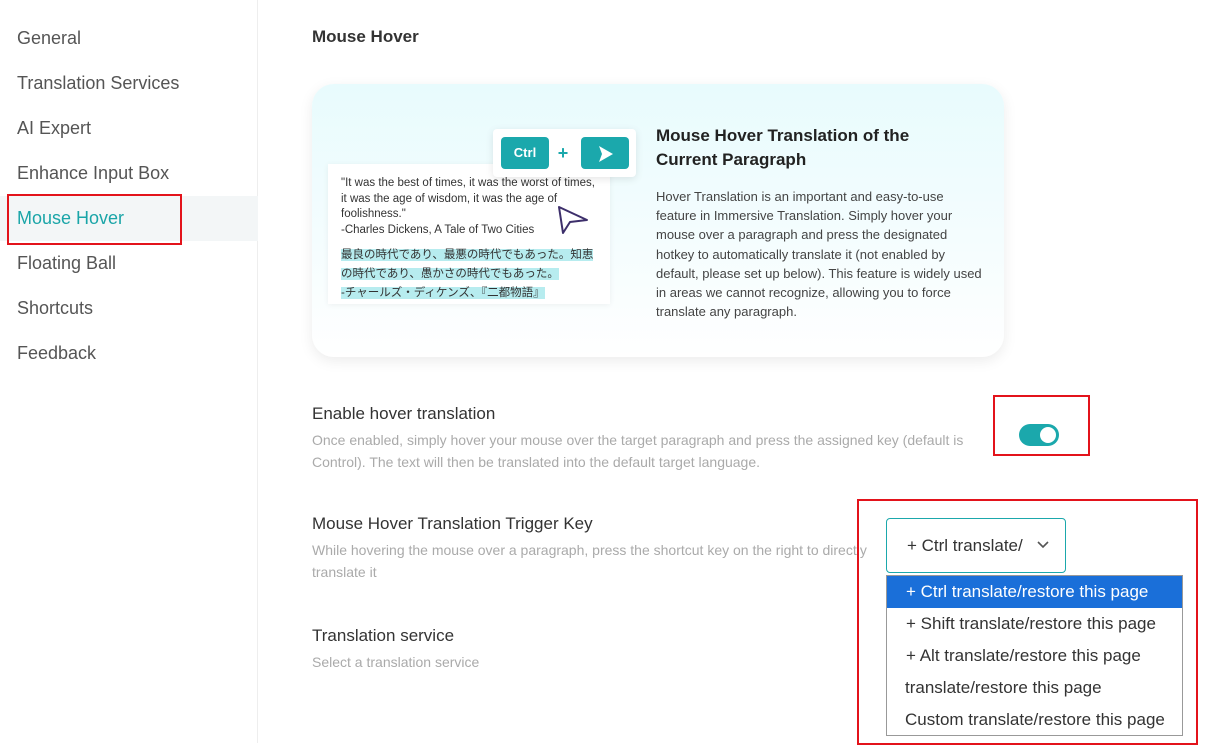  I want to click on mouse-pointer-icon, so click(573, 220).